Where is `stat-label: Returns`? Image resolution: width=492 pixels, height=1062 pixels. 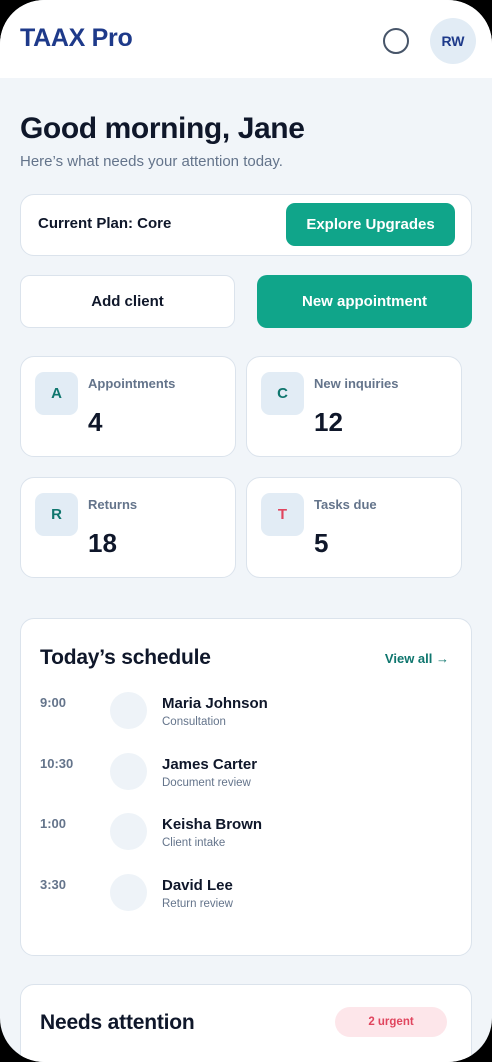 stat-label: Returns is located at coordinates (113, 504).